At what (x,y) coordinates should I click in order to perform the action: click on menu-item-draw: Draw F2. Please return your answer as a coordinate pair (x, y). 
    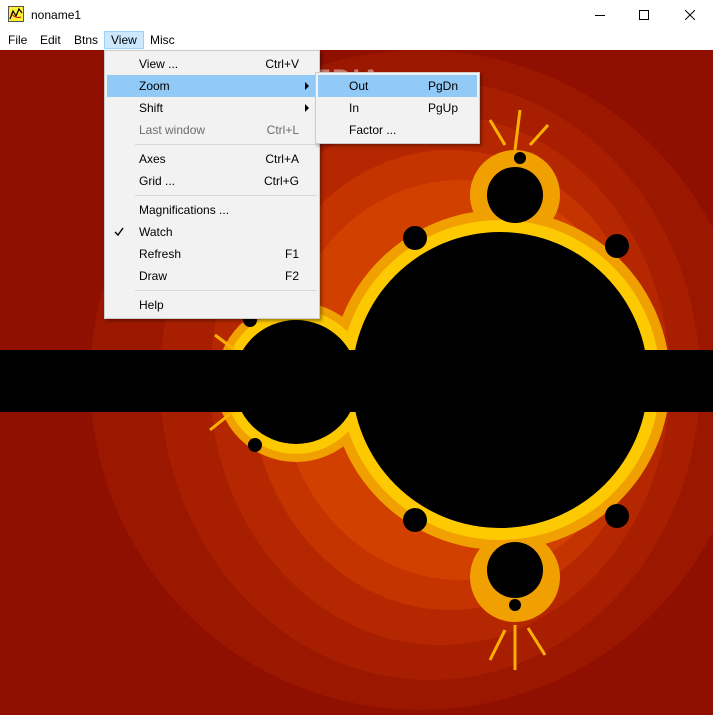
    Looking at the image, I should click on (212, 276).